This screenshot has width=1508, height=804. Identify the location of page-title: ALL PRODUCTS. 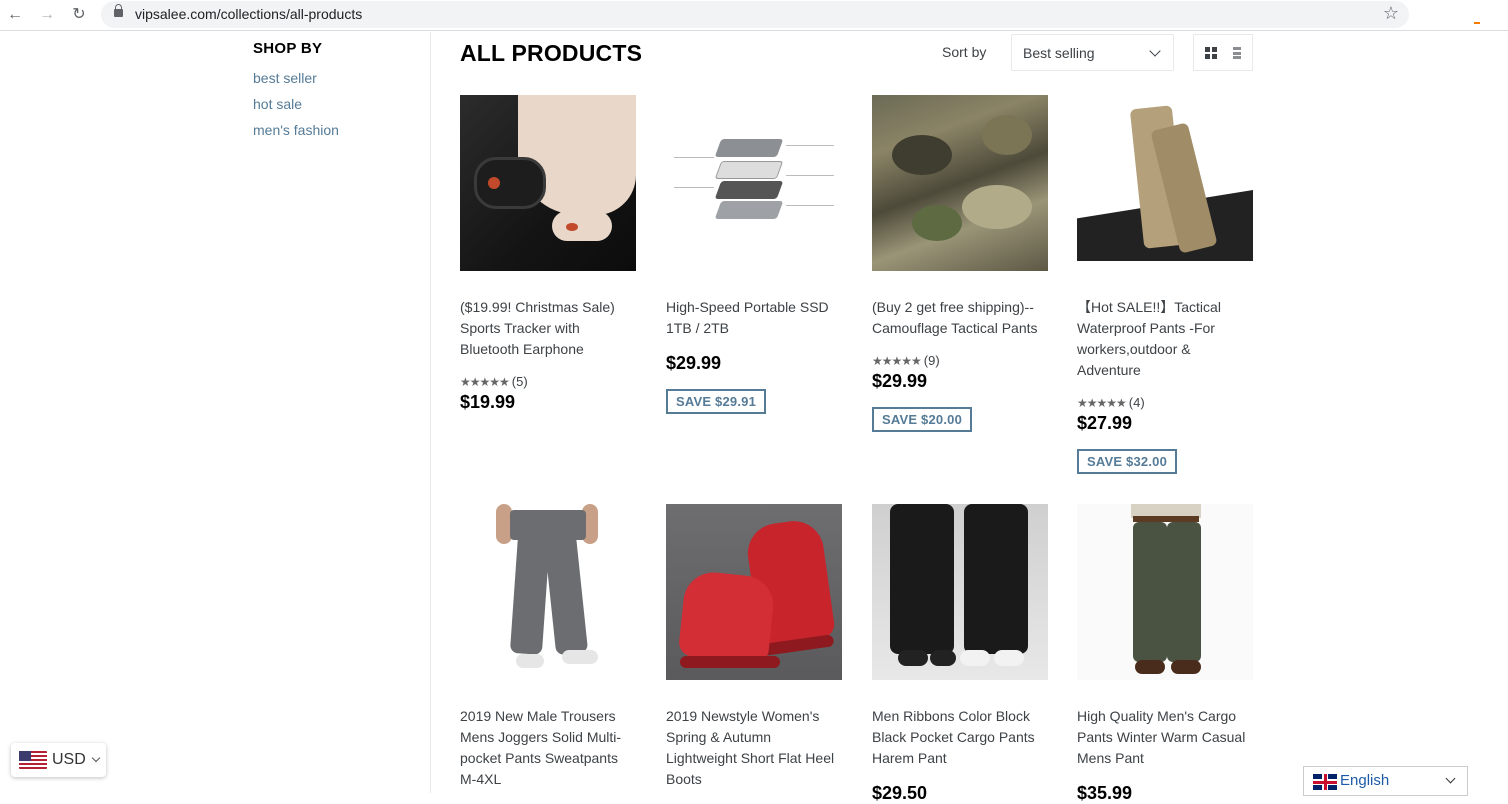
(551, 53).